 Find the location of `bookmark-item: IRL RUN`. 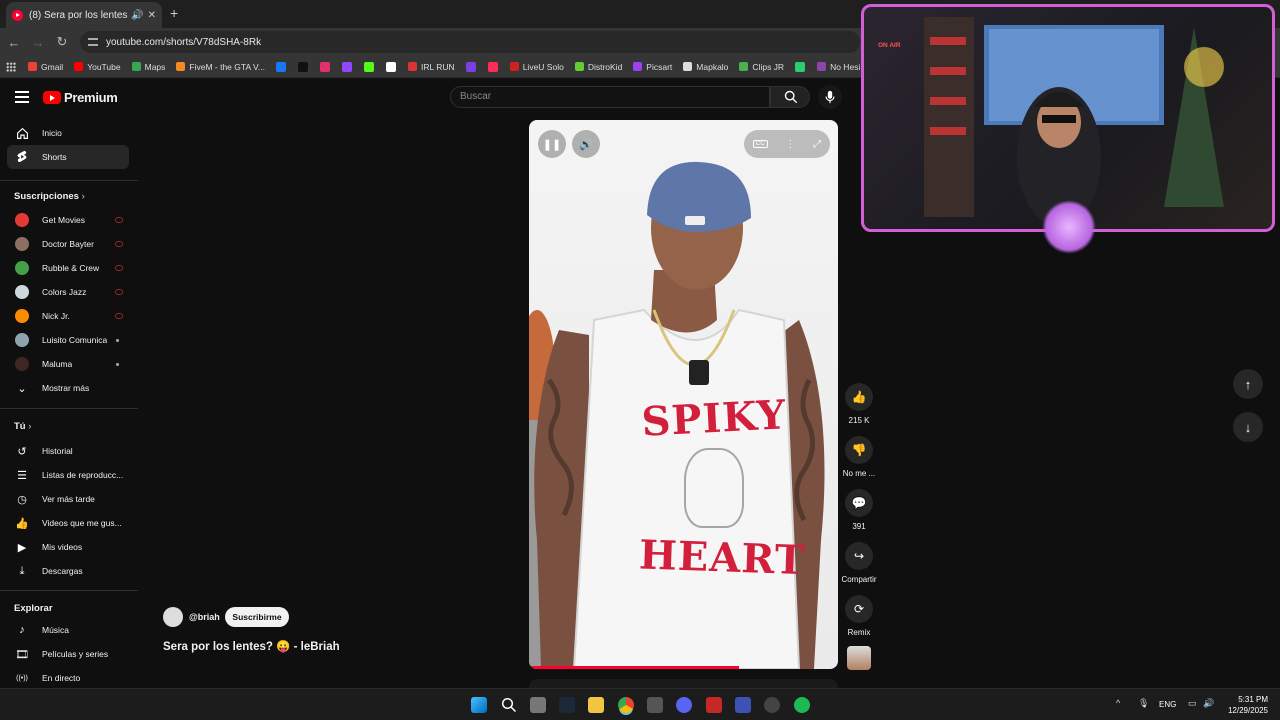

bookmark-item: IRL RUN is located at coordinates (431, 67).